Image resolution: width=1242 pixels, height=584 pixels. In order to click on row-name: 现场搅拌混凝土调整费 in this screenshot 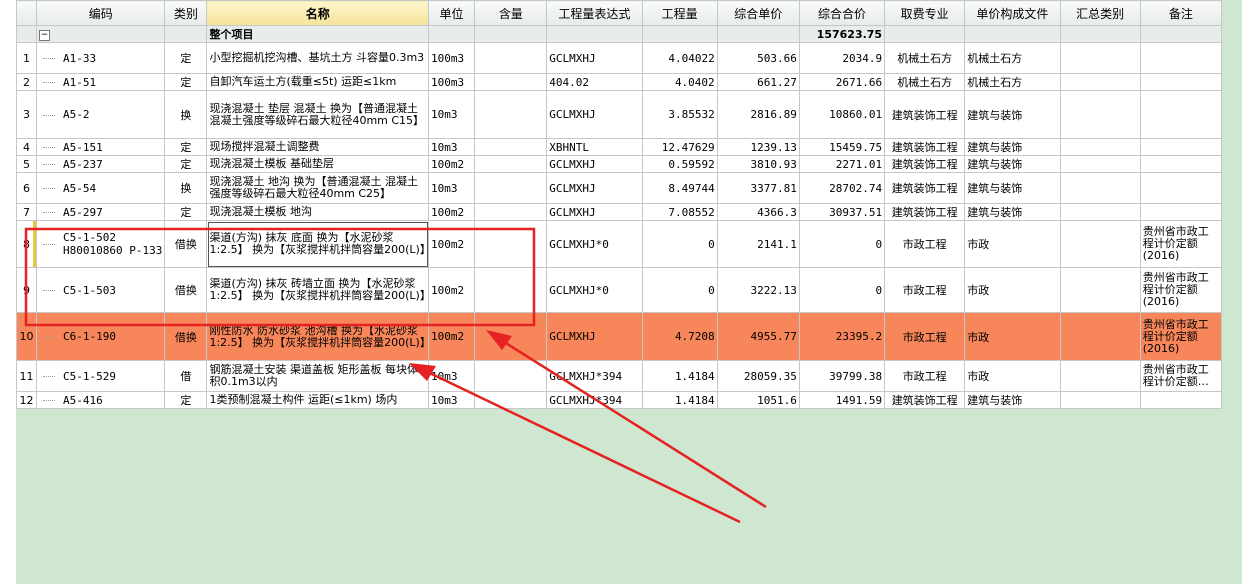, I will do `click(317, 147)`.